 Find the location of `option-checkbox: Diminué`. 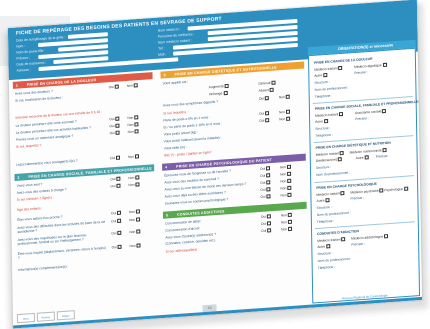

option-checkbox: Diminué is located at coordinates (267, 83).